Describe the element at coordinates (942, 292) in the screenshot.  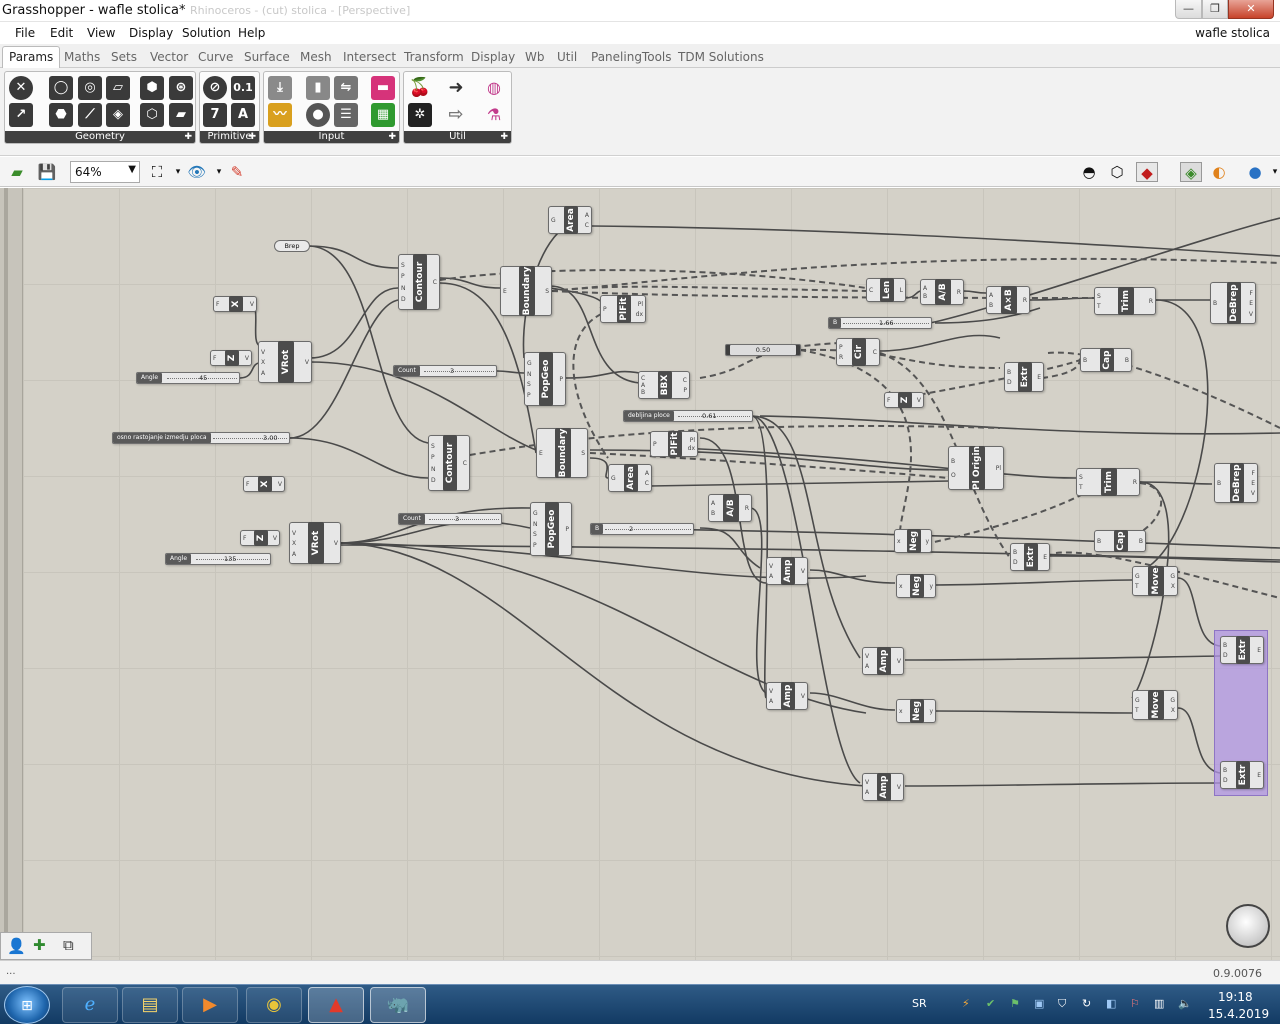
I see `component-adivb1: A/B A B R` at that location.